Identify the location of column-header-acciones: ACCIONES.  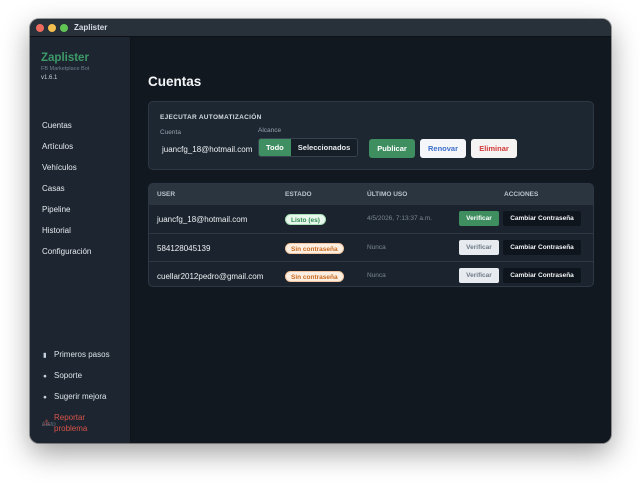
(521, 194).